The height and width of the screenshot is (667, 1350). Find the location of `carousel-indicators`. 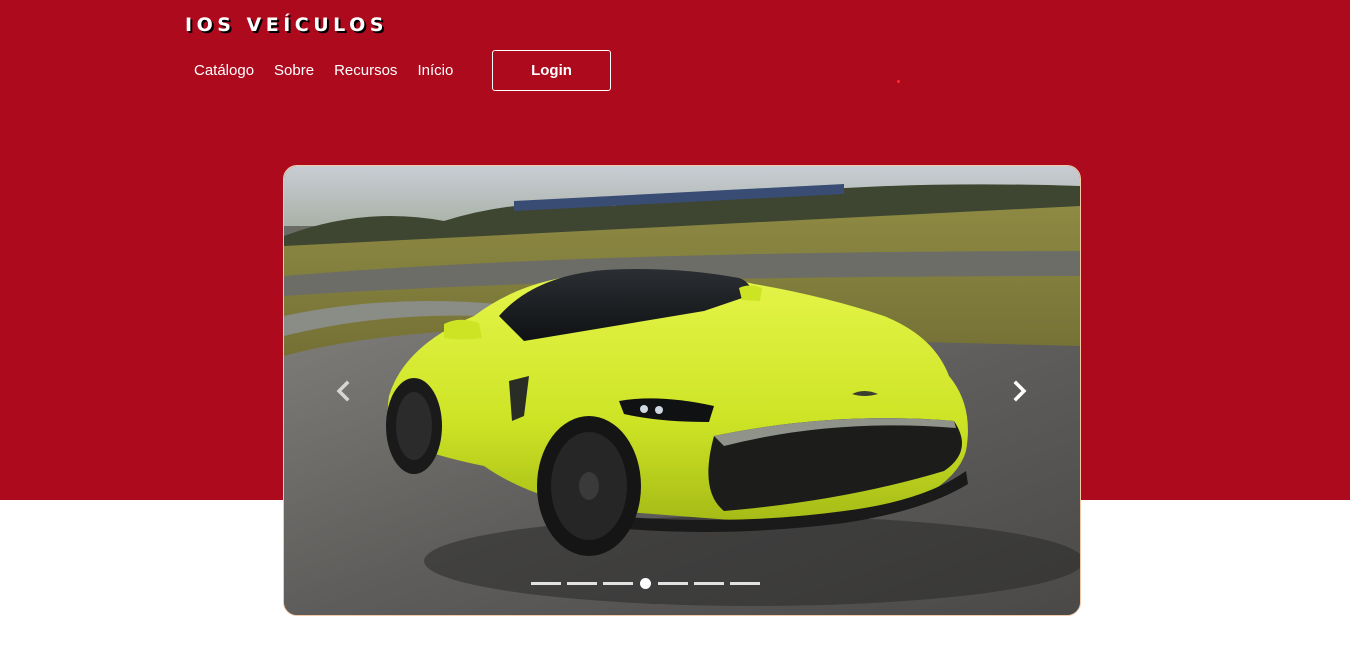

carousel-indicators is located at coordinates (645, 583).